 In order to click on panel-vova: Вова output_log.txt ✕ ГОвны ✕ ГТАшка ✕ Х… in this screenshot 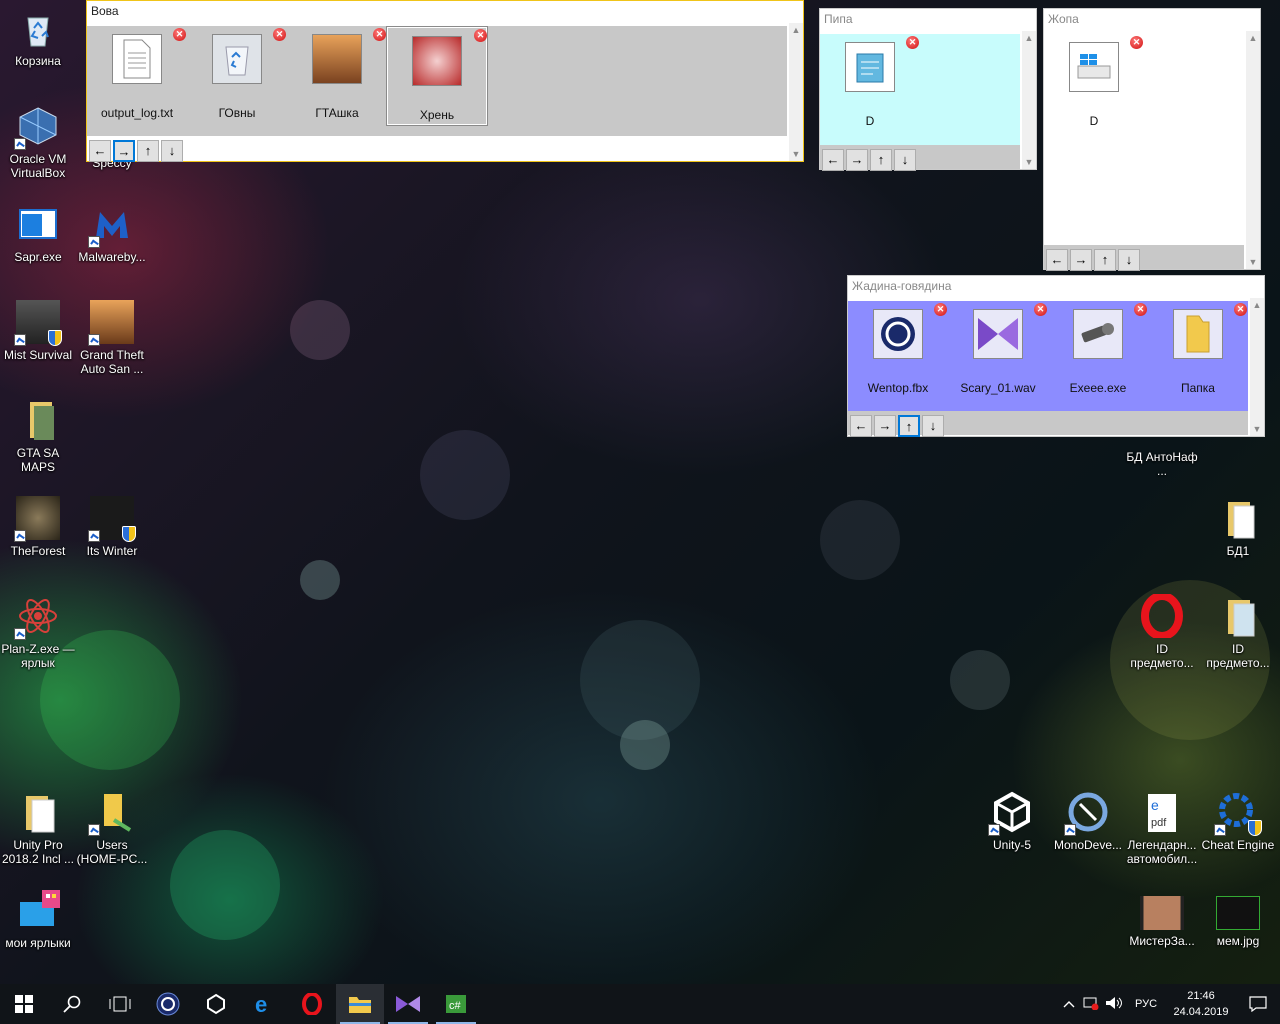, I will do `click(445, 81)`.